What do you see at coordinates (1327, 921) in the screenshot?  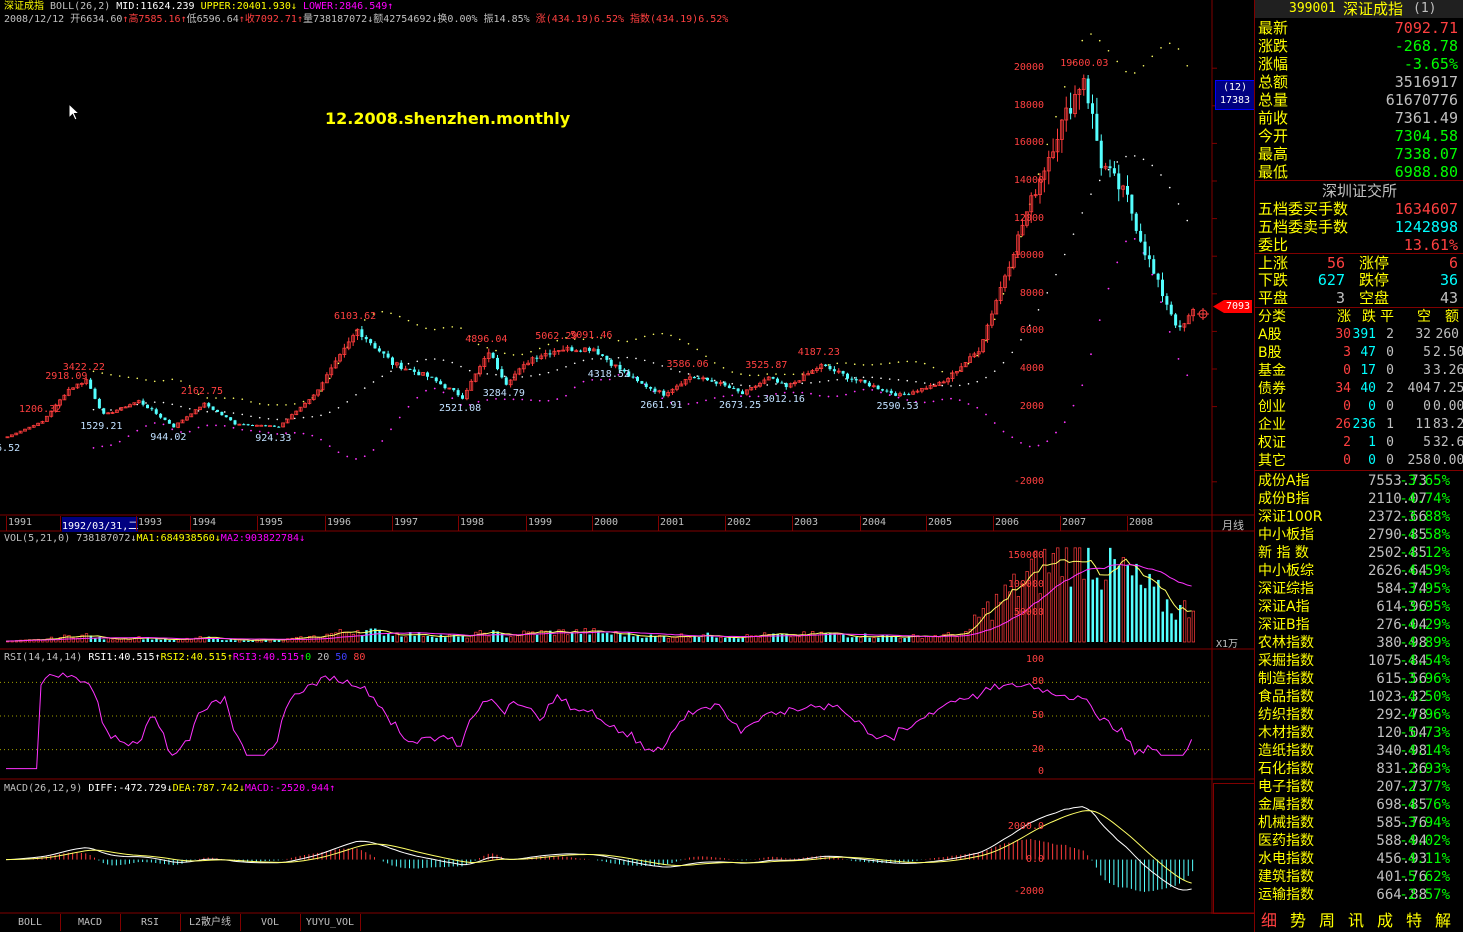 I see `quote-tab: 周` at bounding box center [1327, 921].